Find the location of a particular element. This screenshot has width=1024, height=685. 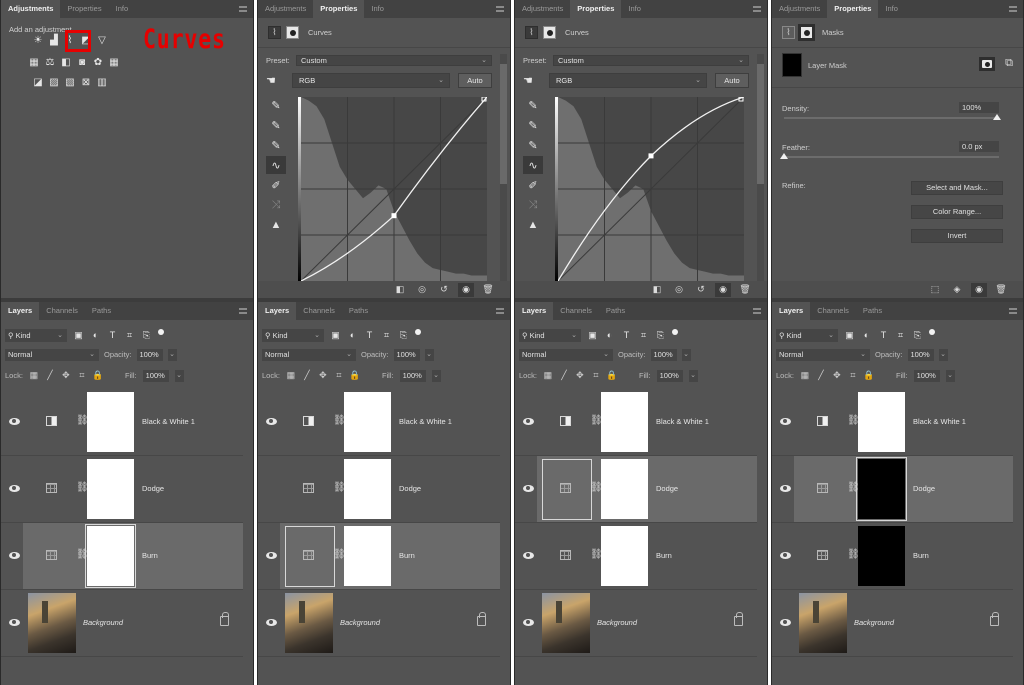

black-white-adjustment-icon is located at coordinates (822, 421).